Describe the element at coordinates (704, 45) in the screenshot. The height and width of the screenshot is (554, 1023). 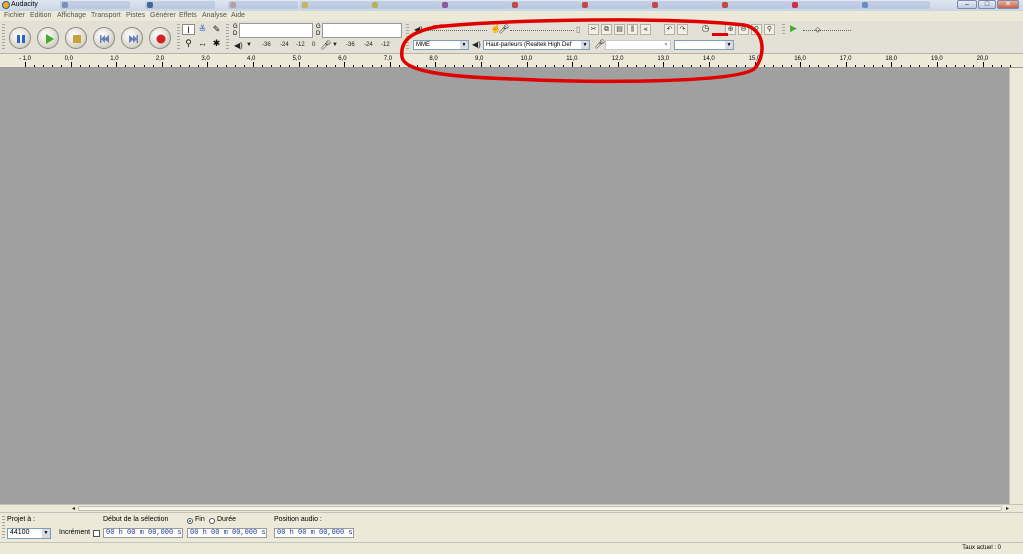
I see `input-channels-select: ▼` at that location.